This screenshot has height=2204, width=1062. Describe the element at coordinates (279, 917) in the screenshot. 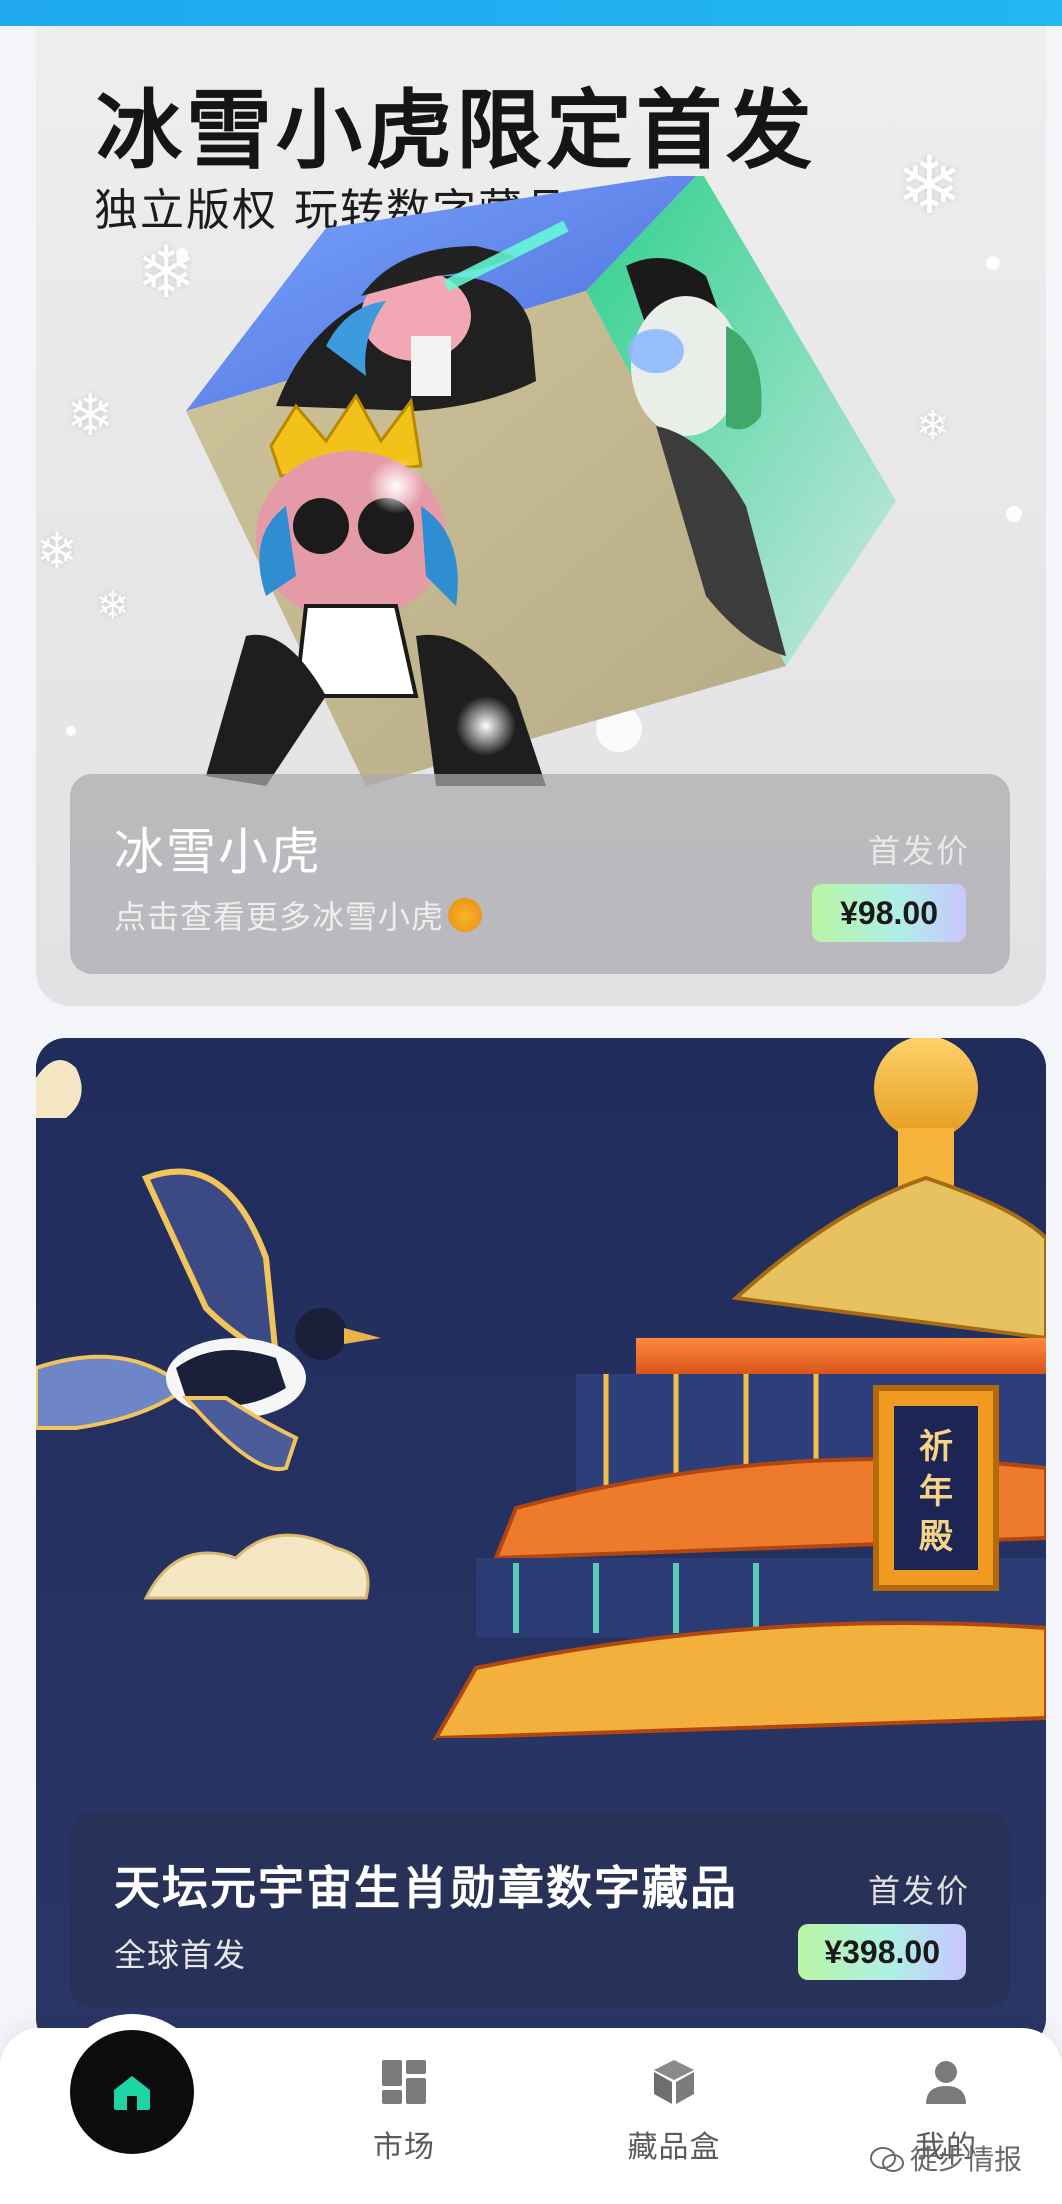

I see `product-description-text: 点击查看更多冰雪小虎` at that location.